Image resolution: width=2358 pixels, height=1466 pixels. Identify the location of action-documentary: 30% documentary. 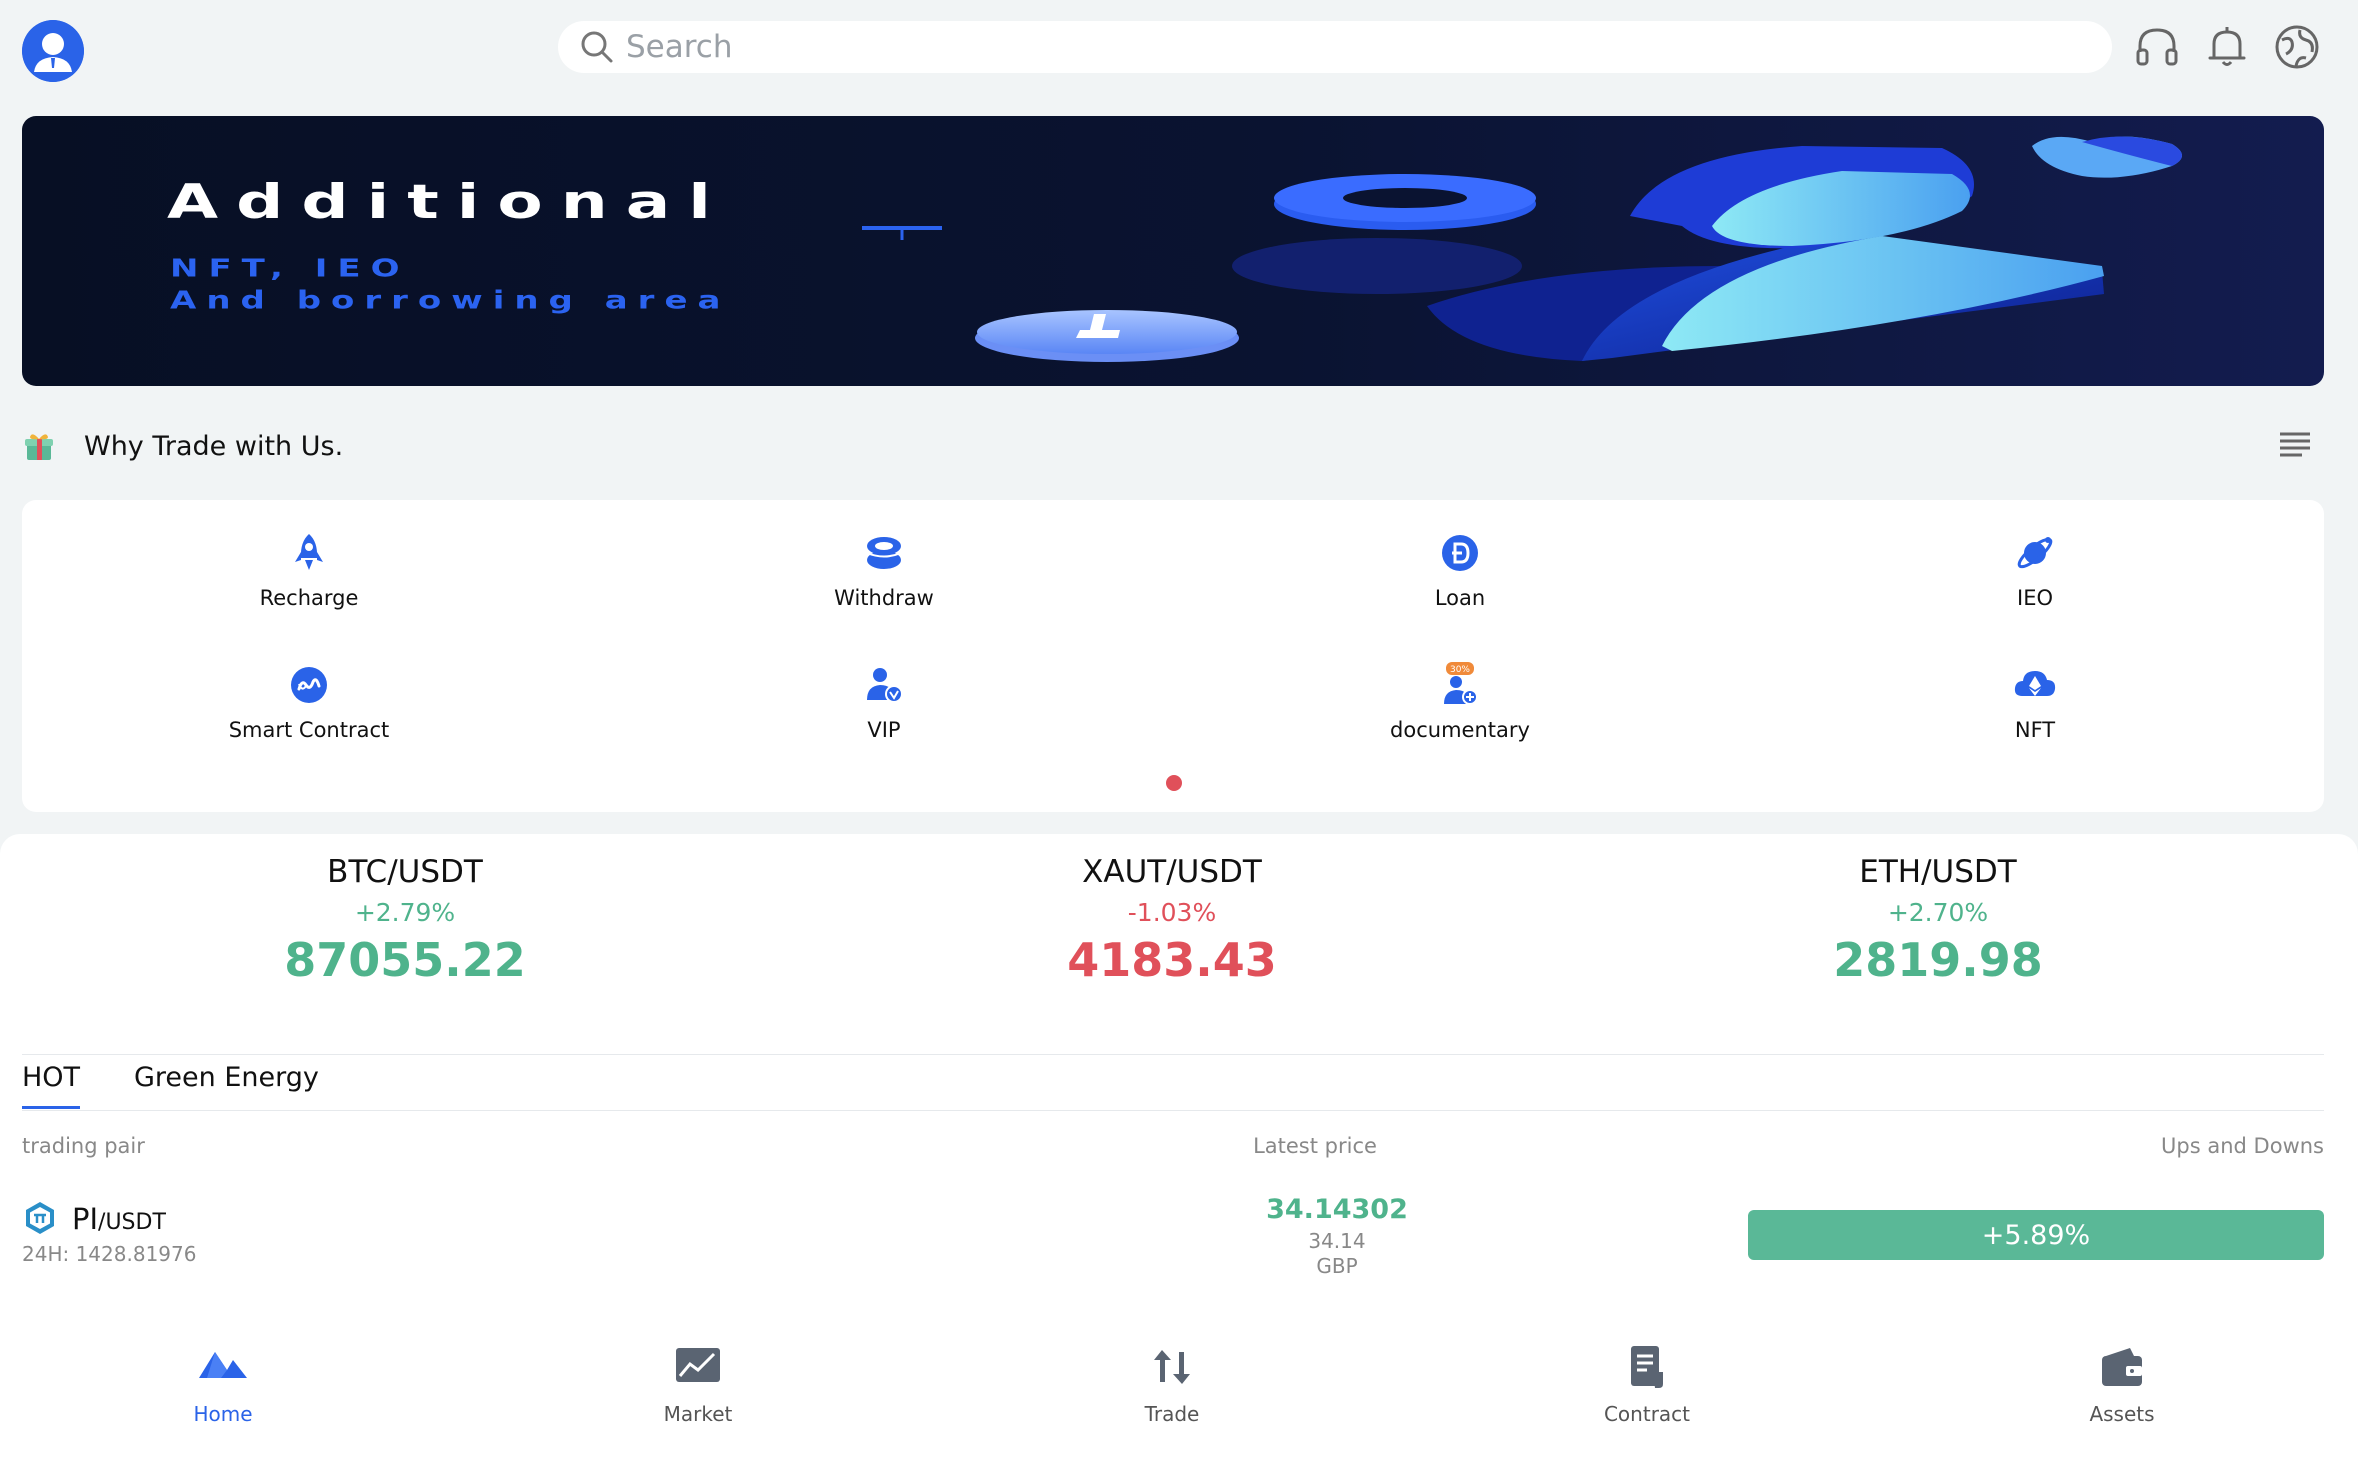
(1460, 702).